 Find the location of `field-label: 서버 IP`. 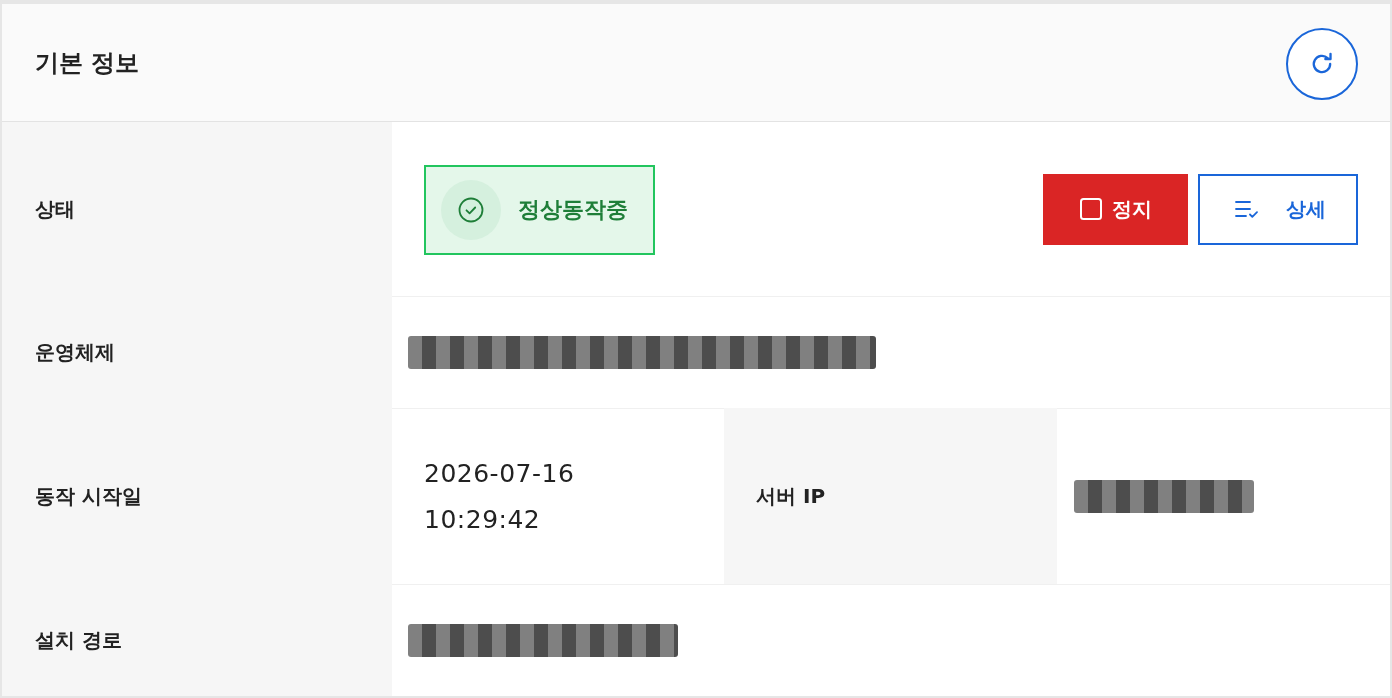

field-label: 서버 IP is located at coordinates (791, 496).